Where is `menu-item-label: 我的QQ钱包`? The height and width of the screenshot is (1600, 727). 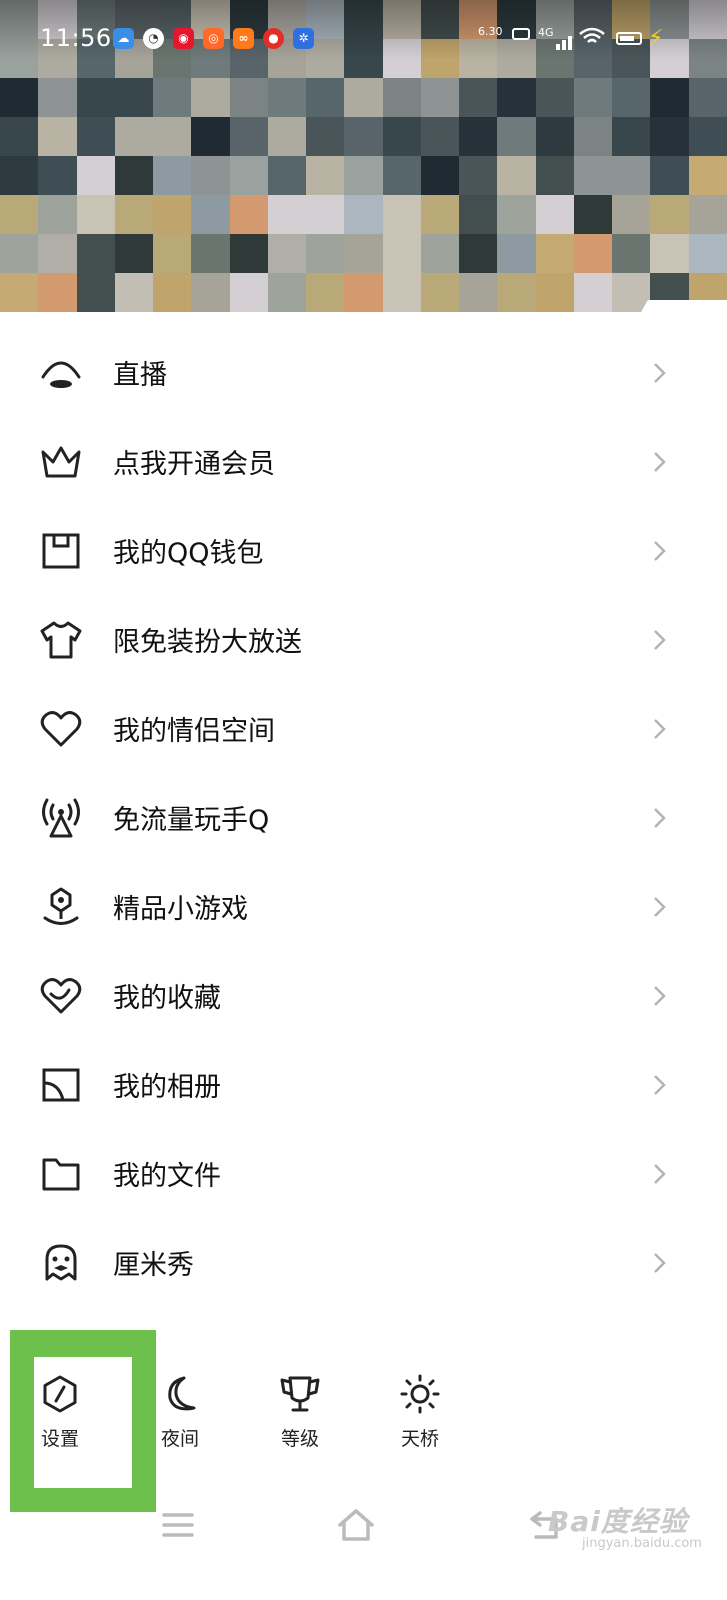
menu-item-label: 我的QQ钱包 is located at coordinates (188, 553).